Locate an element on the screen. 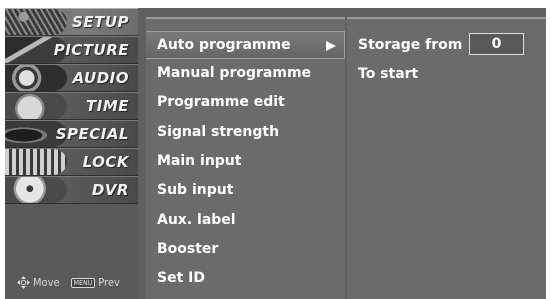  menu-item-manual-programme: Manual programme is located at coordinates (245, 74).